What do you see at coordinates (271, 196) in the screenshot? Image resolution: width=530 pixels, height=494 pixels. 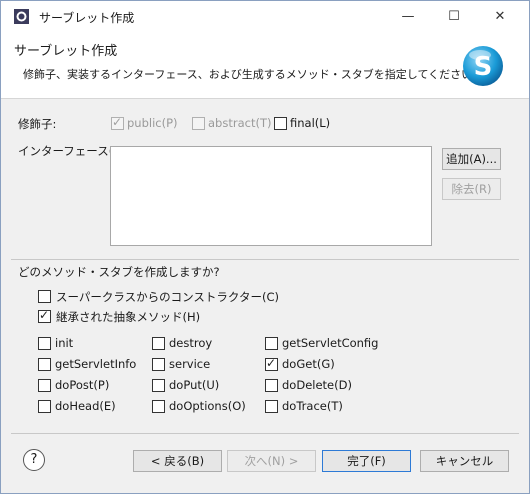 I see `interfaces-list` at bounding box center [271, 196].